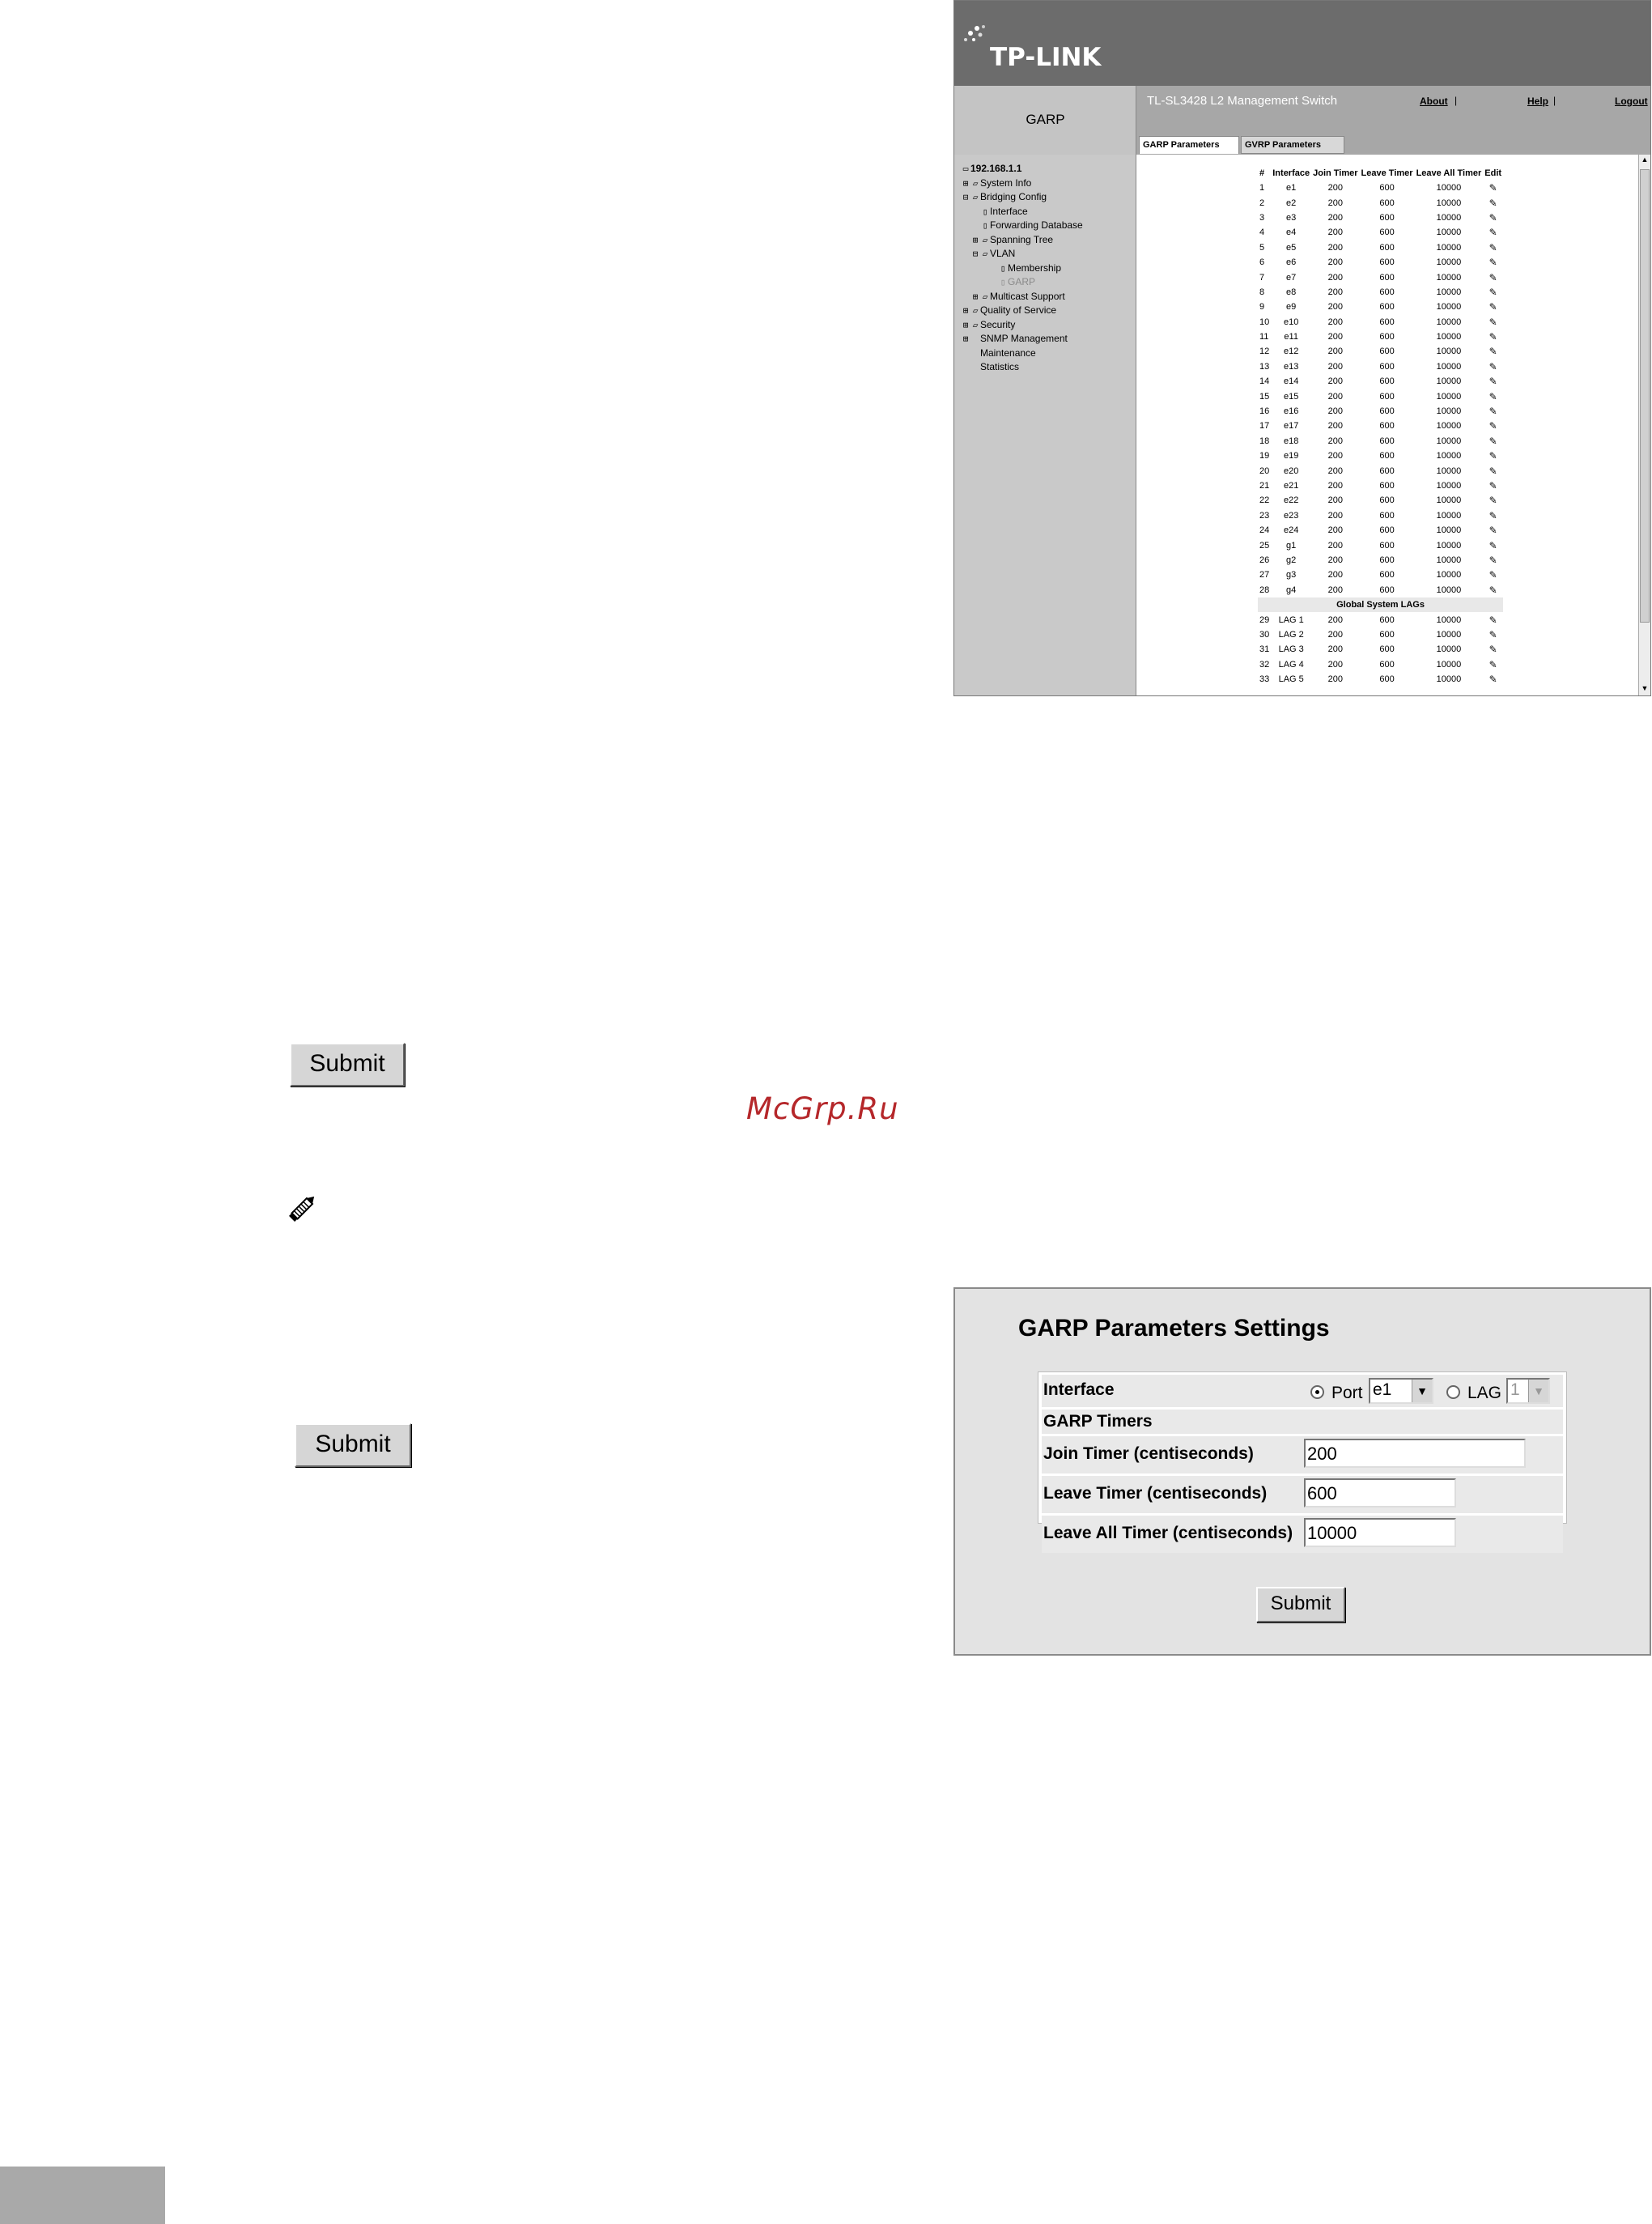 This screenshot has height=2224, width=1652. Describe the element at coordinates (1293, 145) in the screenshot. I see `tab-gvrp-parameters: GVRP Parameters` at that location.